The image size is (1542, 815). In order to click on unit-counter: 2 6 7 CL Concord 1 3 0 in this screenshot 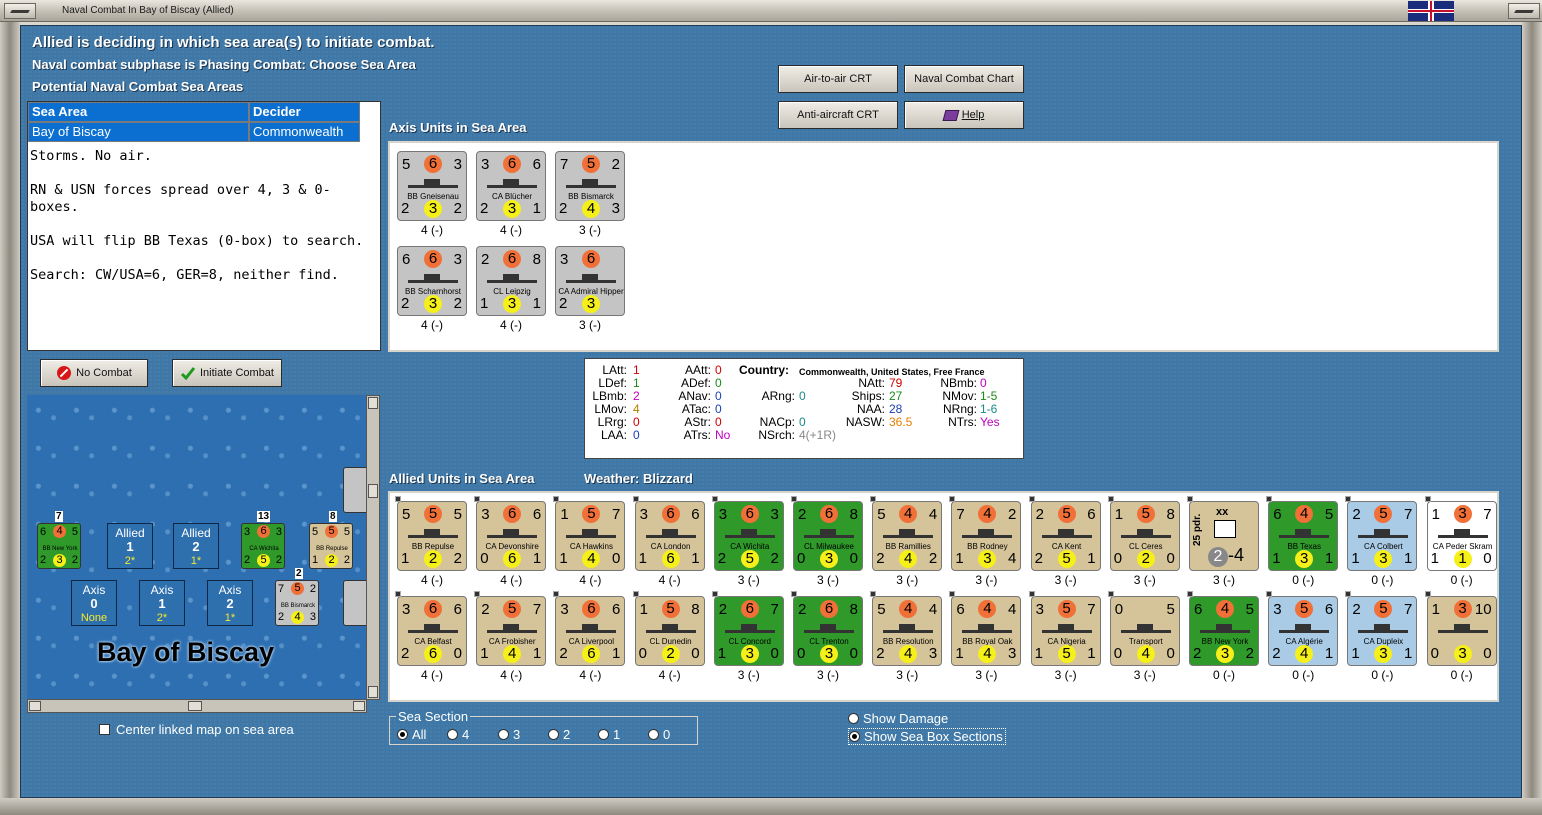, I will do `click(748, 631)`.